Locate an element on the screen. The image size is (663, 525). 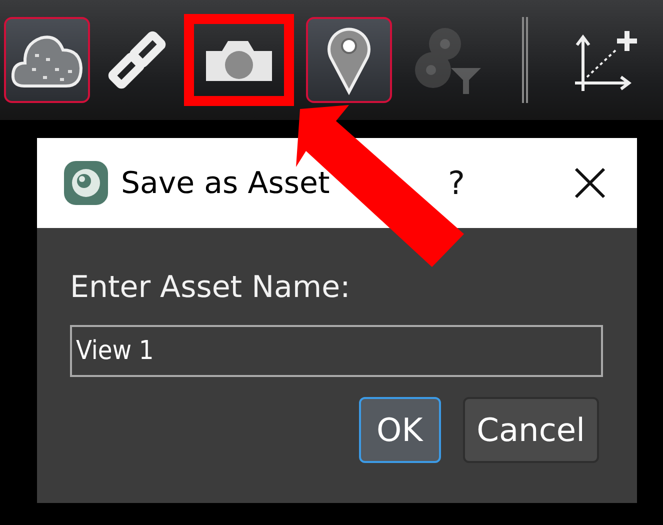
field-label: Enter Asset Name: is located at coordinates (211, 287).